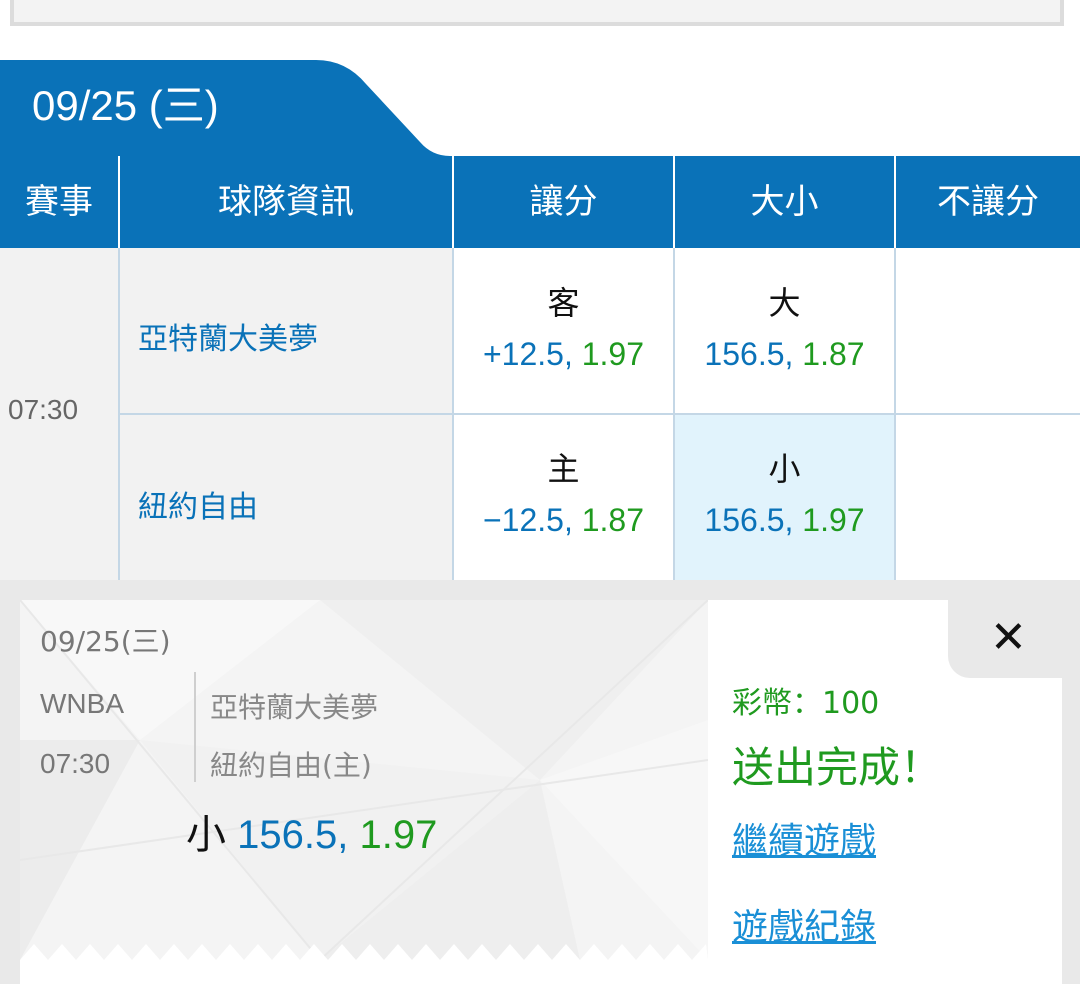 The height and width of the screenshot is (984, 1080). I want to click on total-line-over: 156.5,, so click(749, 354).